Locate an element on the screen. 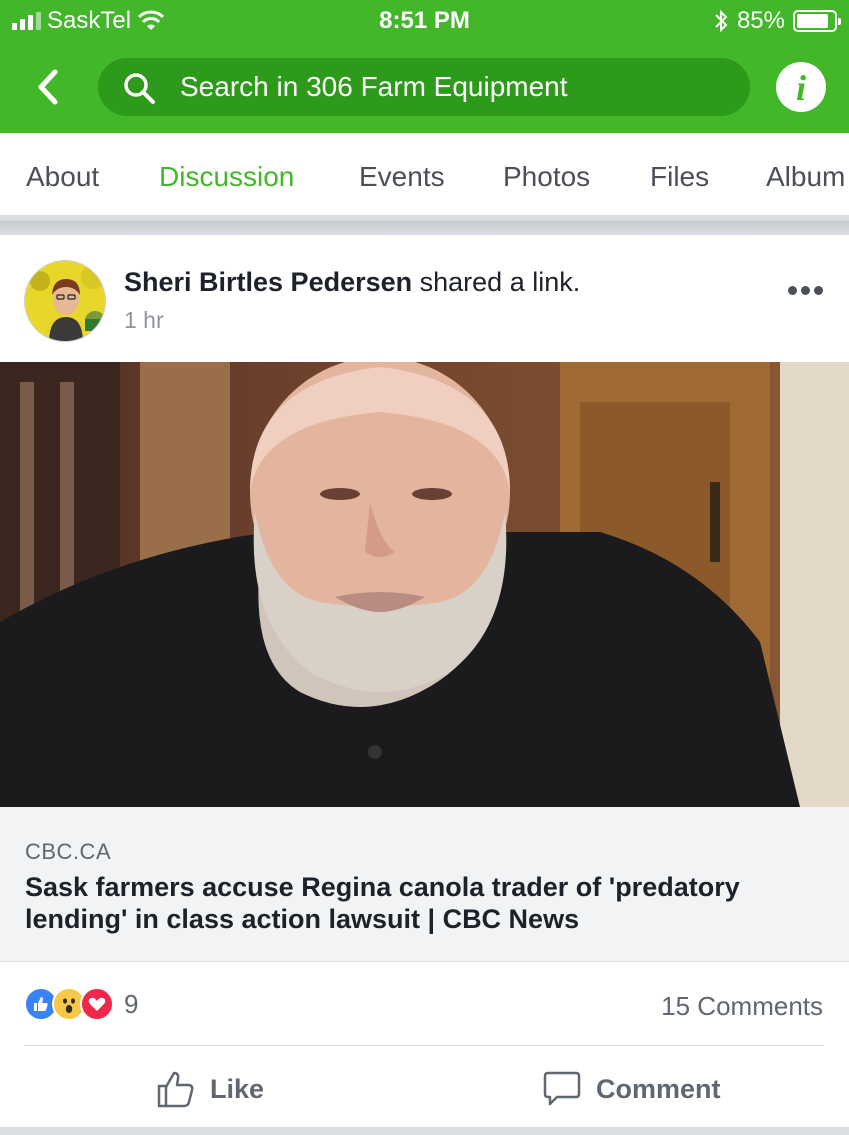  thumbs-up-icon is located at coordinates (175, 1089).